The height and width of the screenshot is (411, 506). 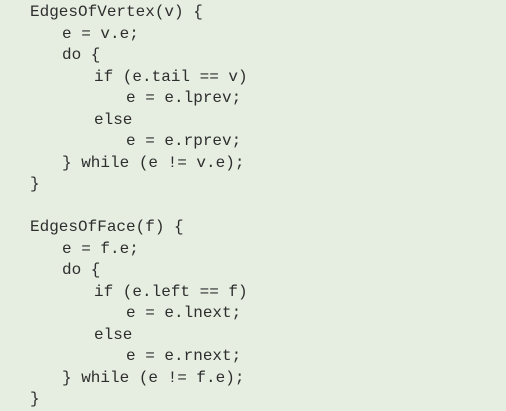 What do you see at coordinates (184, 98) in the screenshot?
I see `code-line: e = e.lprev;` at bounding box center [184, 98].